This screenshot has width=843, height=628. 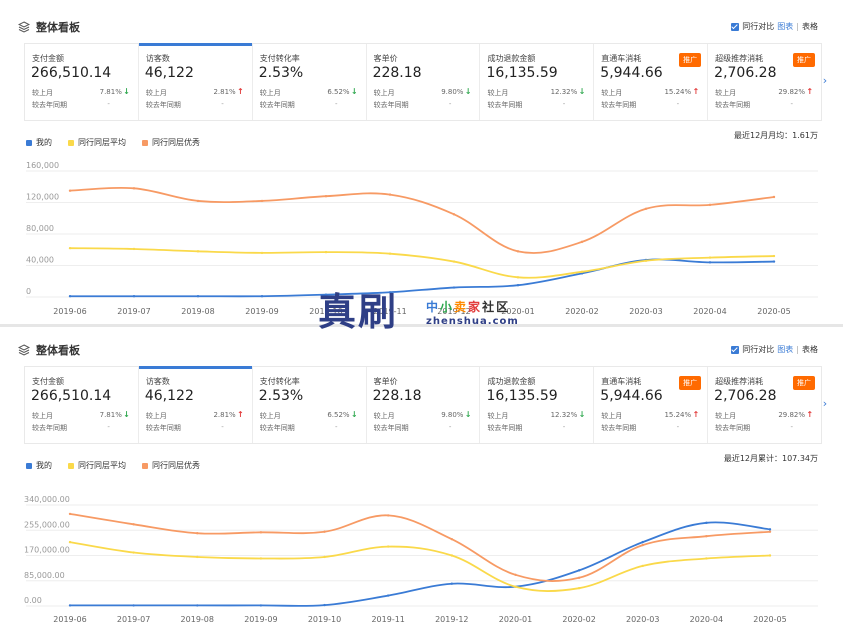 What do you see at coordinates (420, 547) in the screenshot?
I see `series-line-top` at bounding box center [420, 547].